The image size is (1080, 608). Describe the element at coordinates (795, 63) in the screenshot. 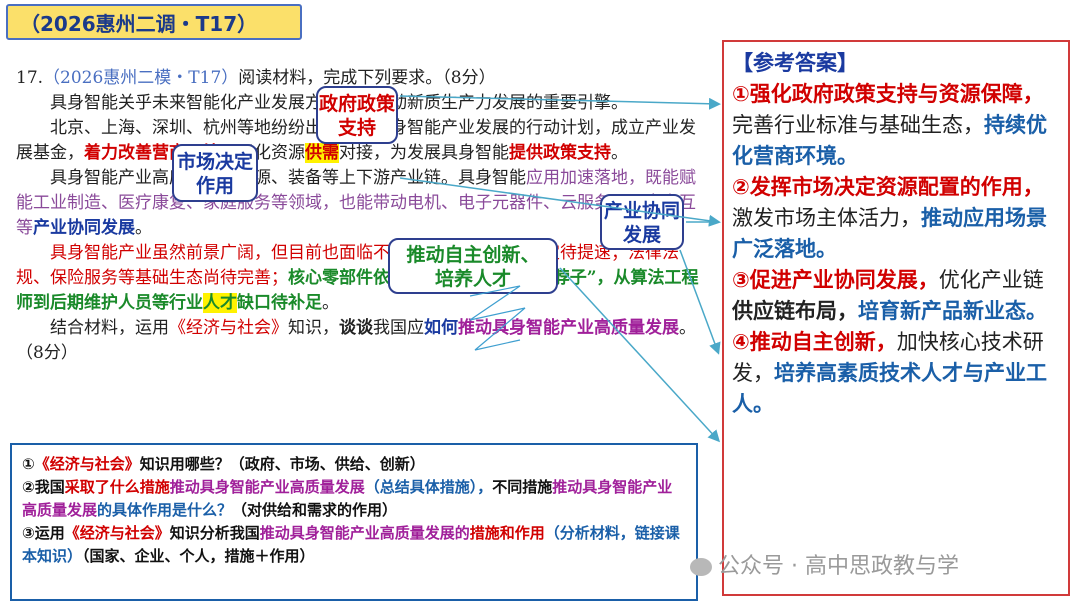

I see `answer-title: 【参考答案】` at that location.